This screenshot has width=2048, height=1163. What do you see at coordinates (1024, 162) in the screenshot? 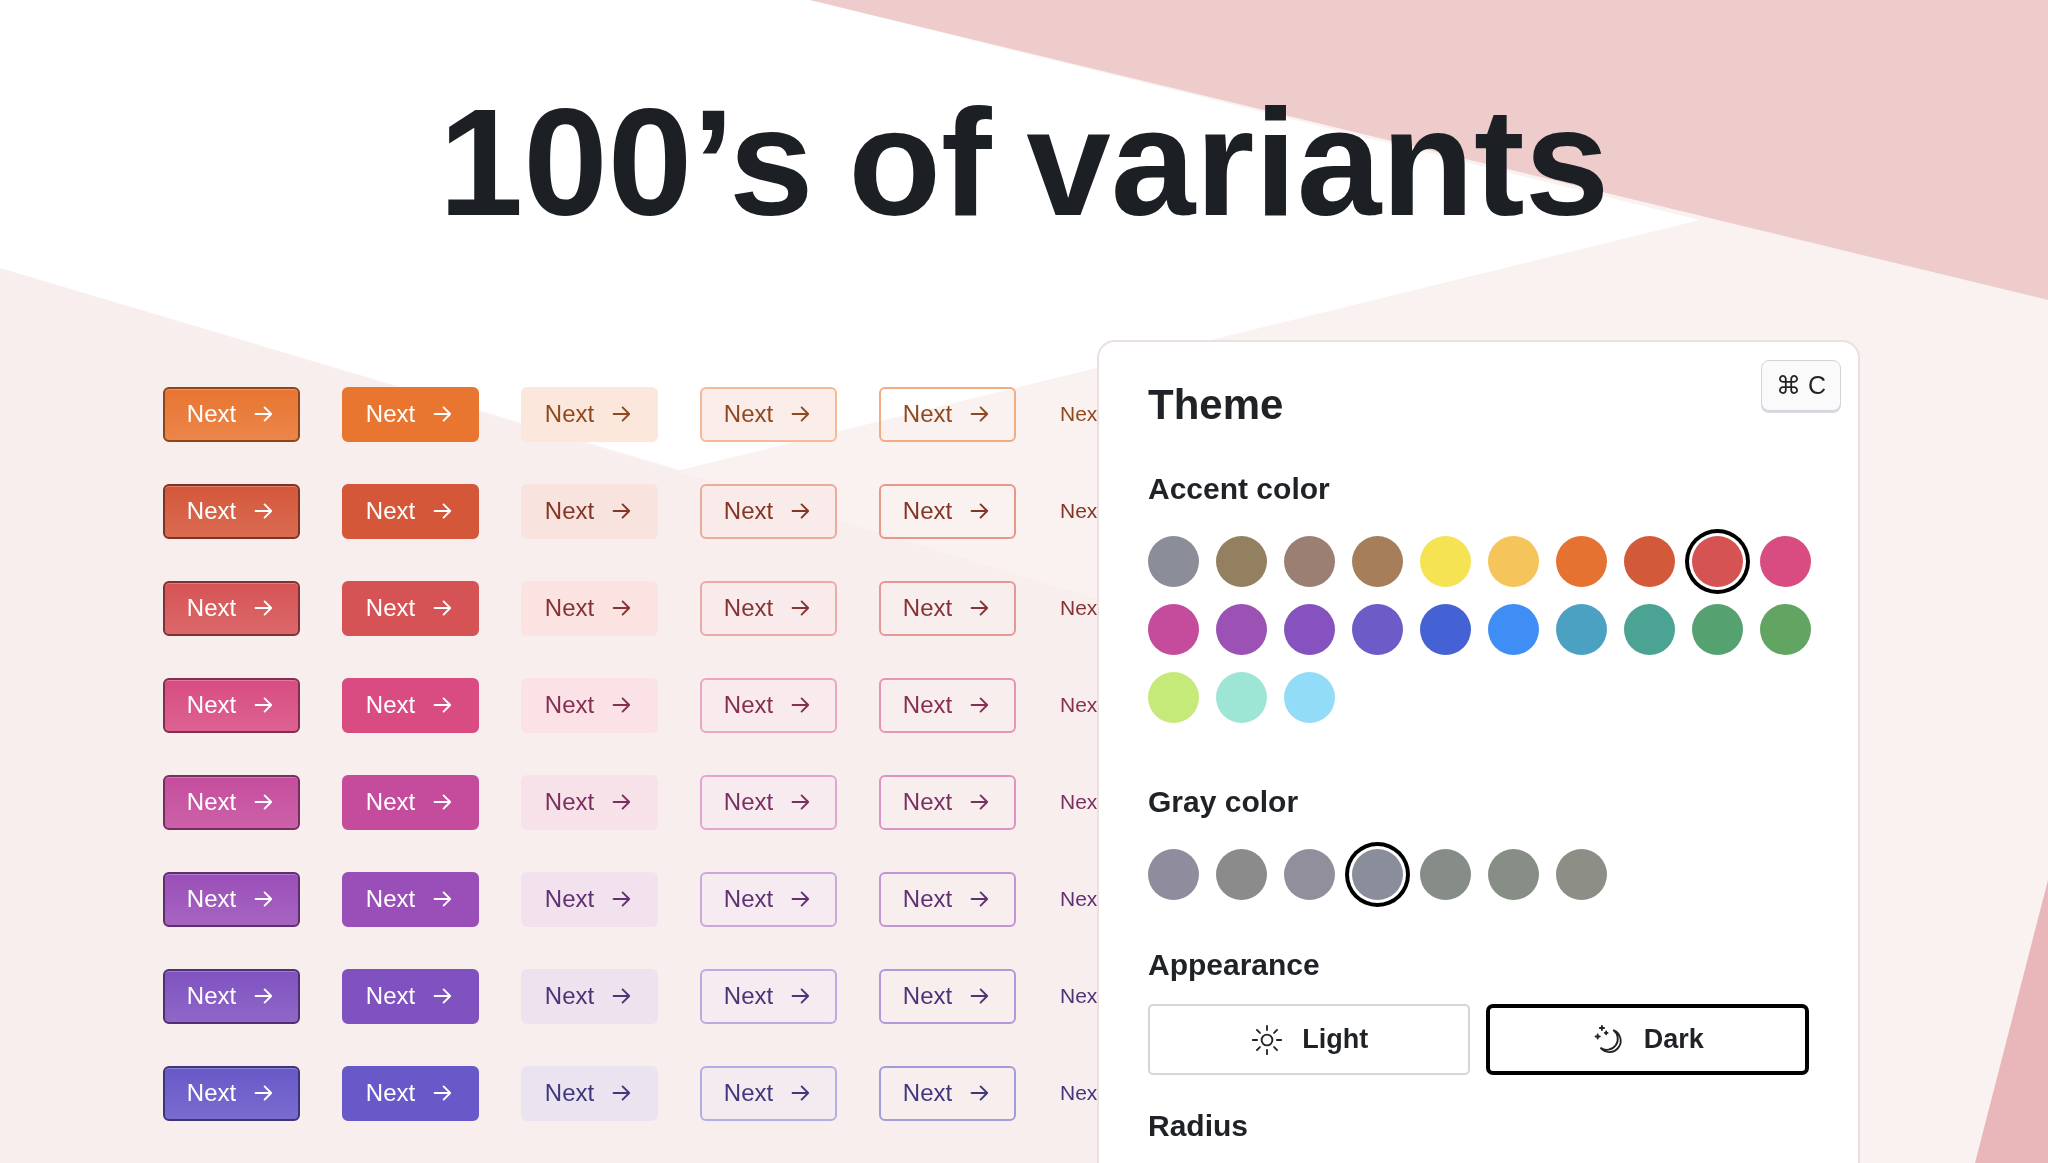
I see `page-heading: 100’s of variants` at bounding box center [1024, 162].